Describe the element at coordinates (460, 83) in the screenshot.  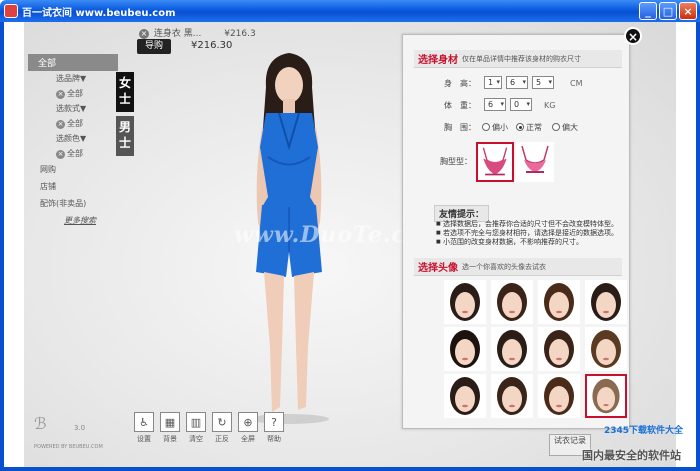
I see `height-label: 身 高：` at that location.